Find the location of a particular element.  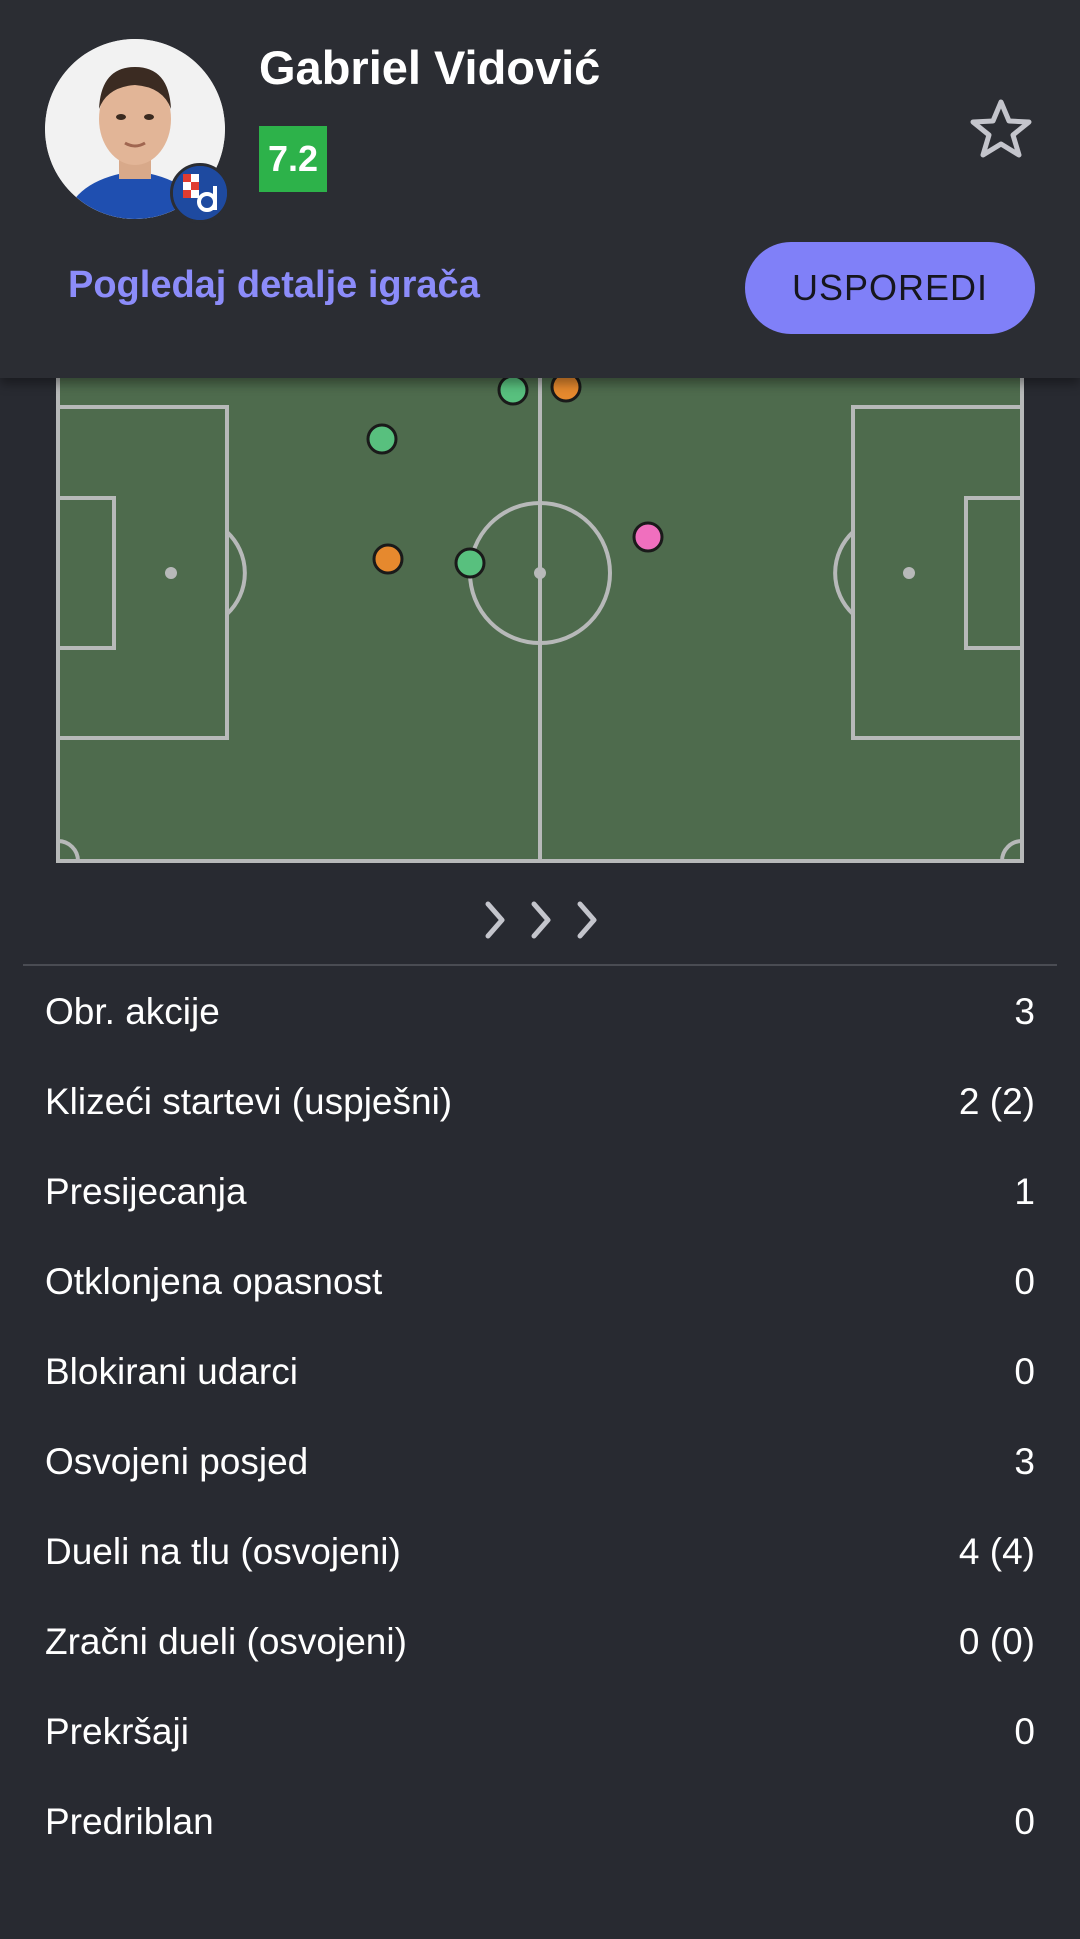

stat-value: 1 is located at coordinates (1024, 1191).